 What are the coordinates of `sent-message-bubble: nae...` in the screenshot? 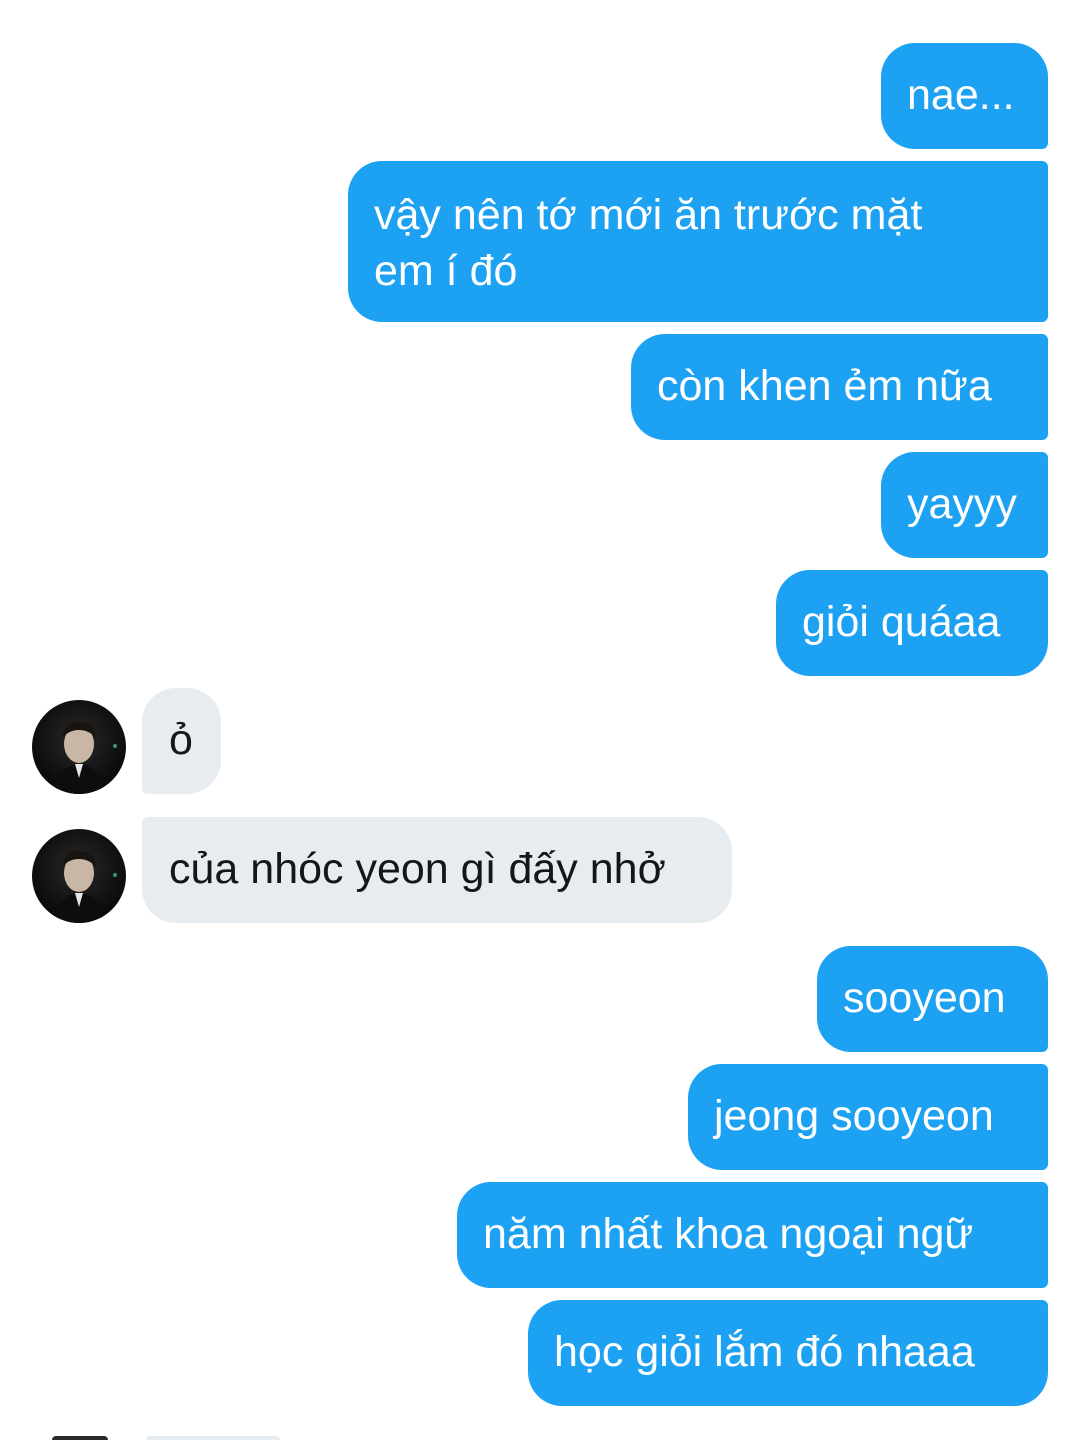 It's located at (964, 96).